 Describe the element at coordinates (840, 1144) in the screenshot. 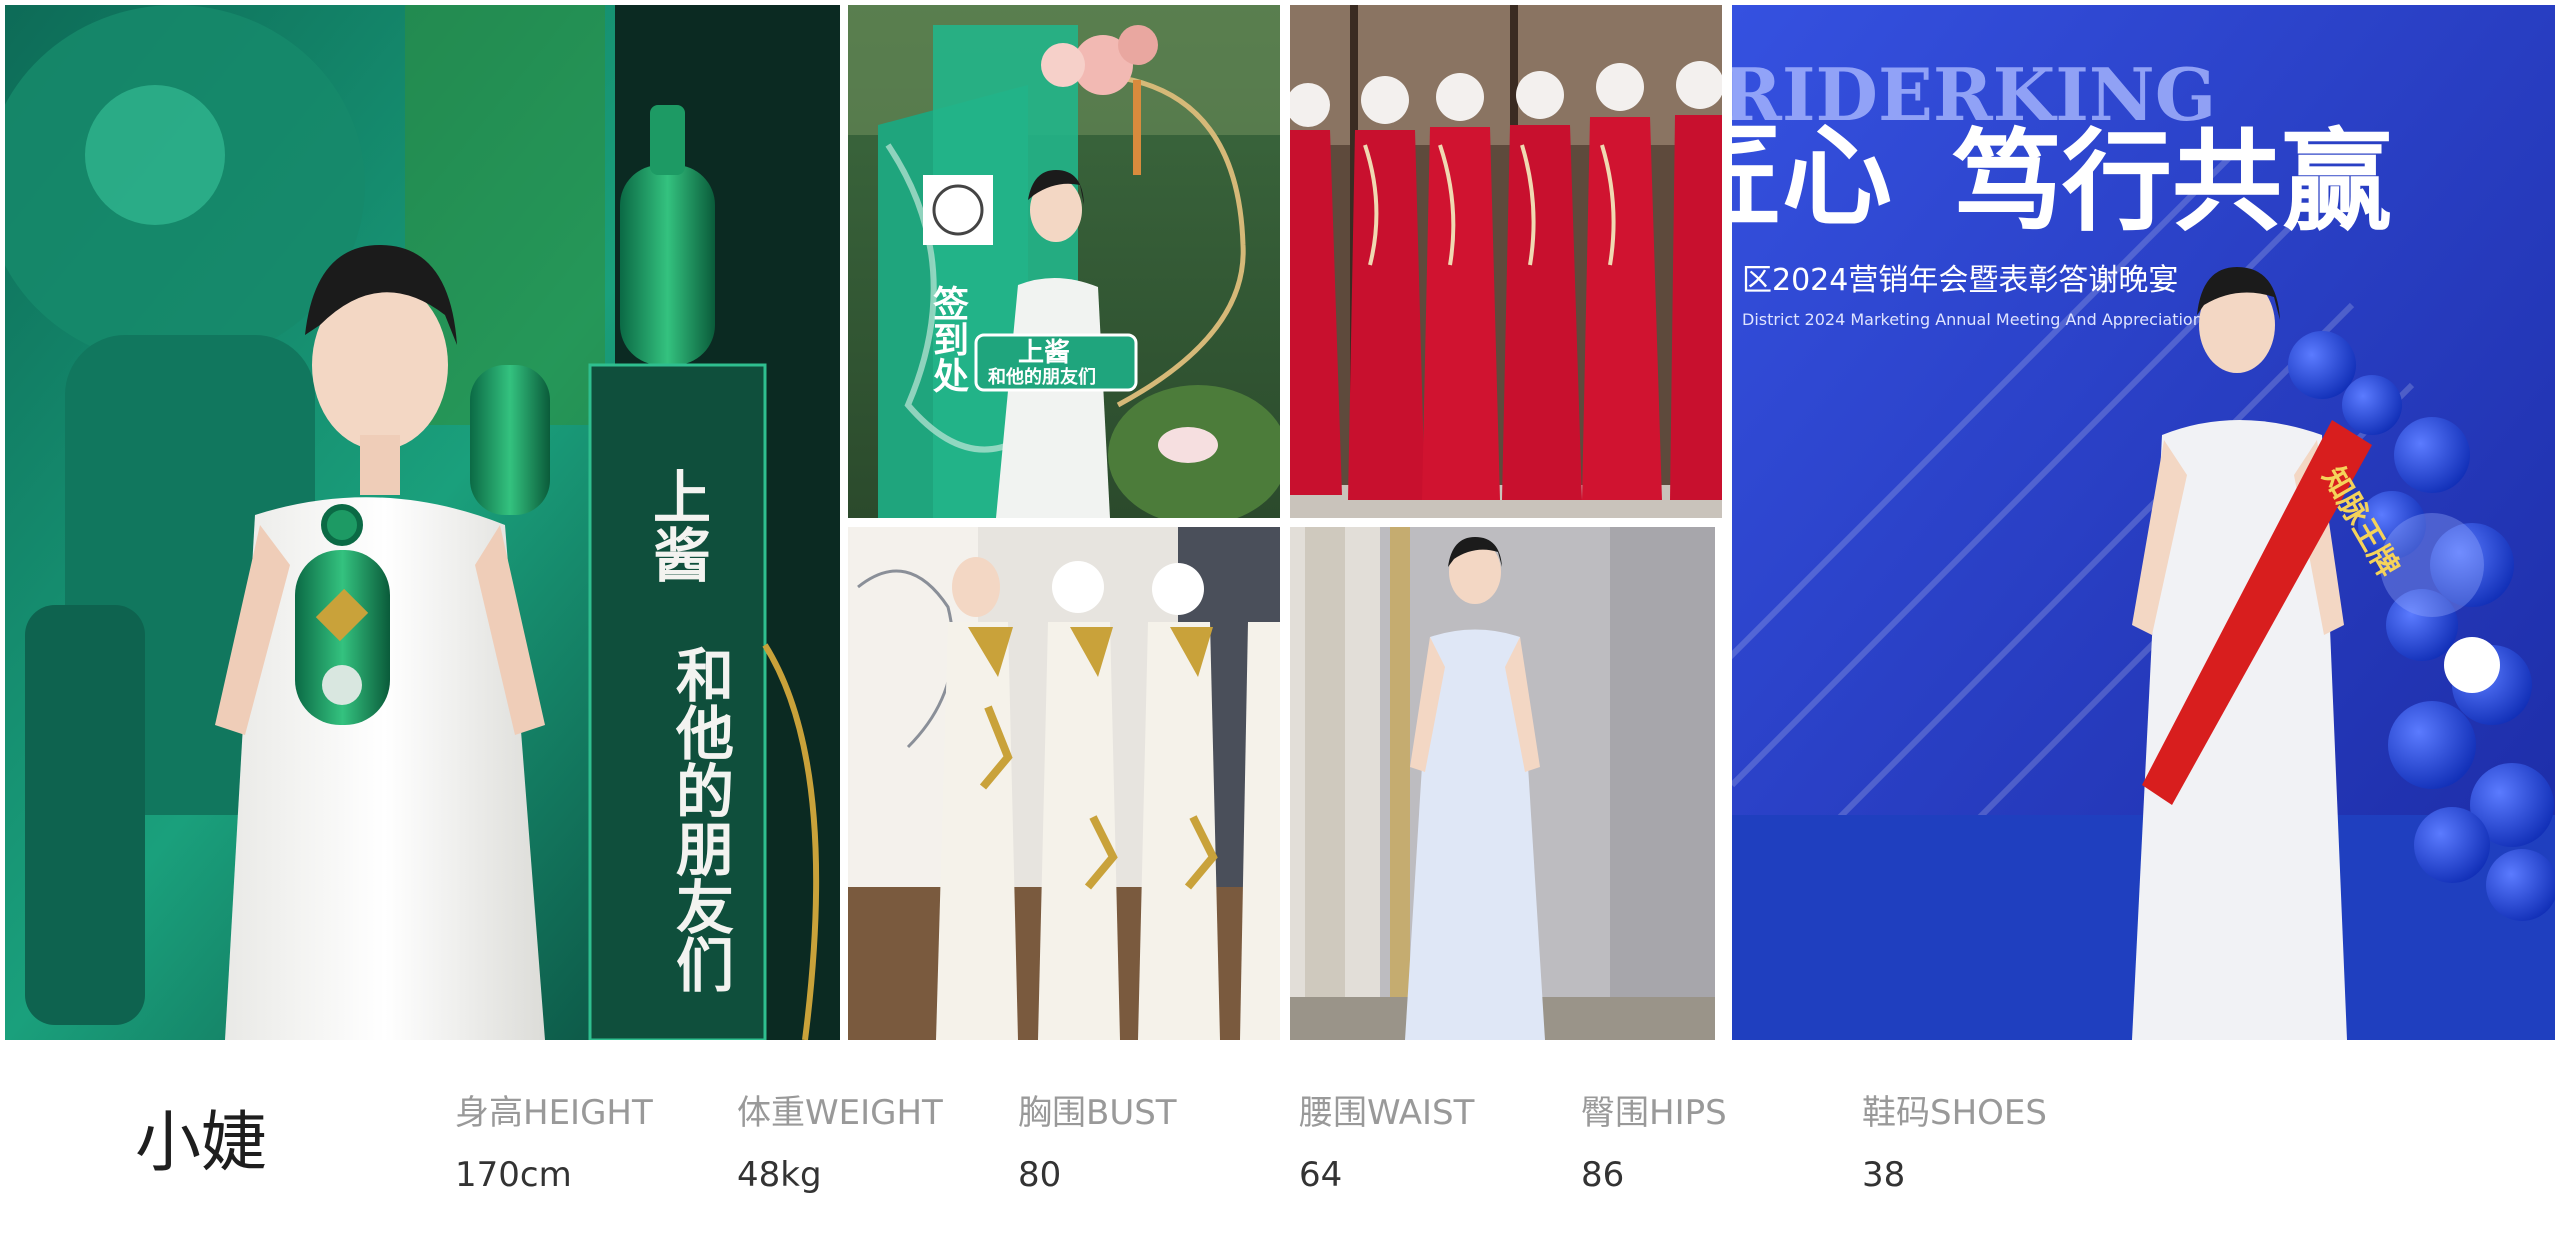

I see `stat-weight: 体重WEIGHT 48kg` at that location.